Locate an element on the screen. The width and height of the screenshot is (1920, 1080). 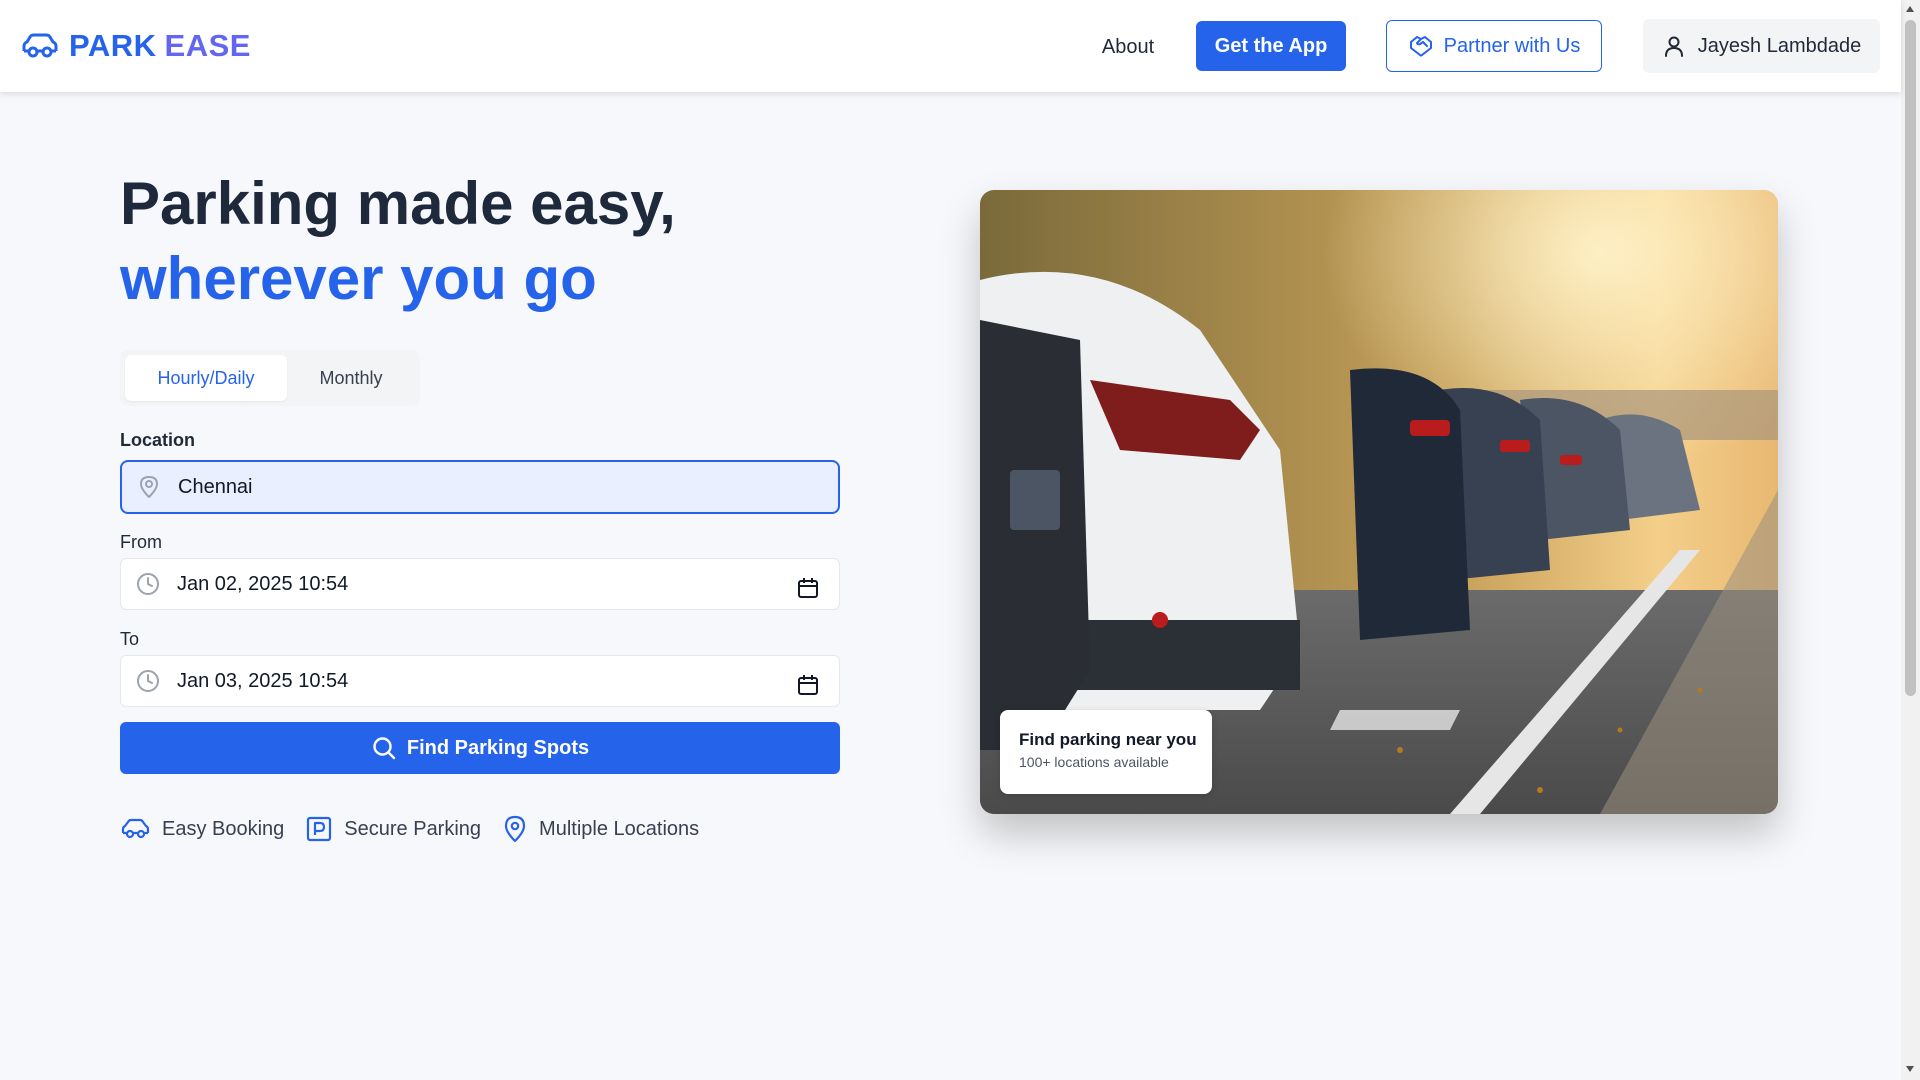
get-app-button: Get the App is located at coordinates (1271, 46).